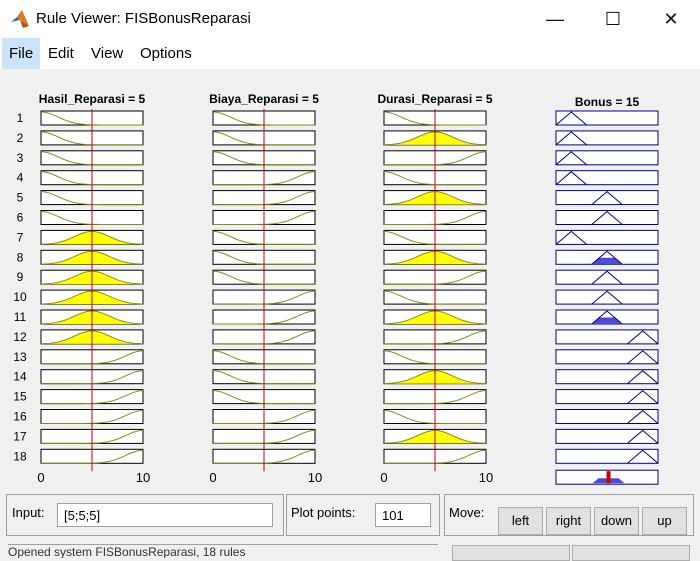  What do you see at coordinates (20, 237) in the screenshot?
I see `rule-number: 7` at bounding box center [20, 237].